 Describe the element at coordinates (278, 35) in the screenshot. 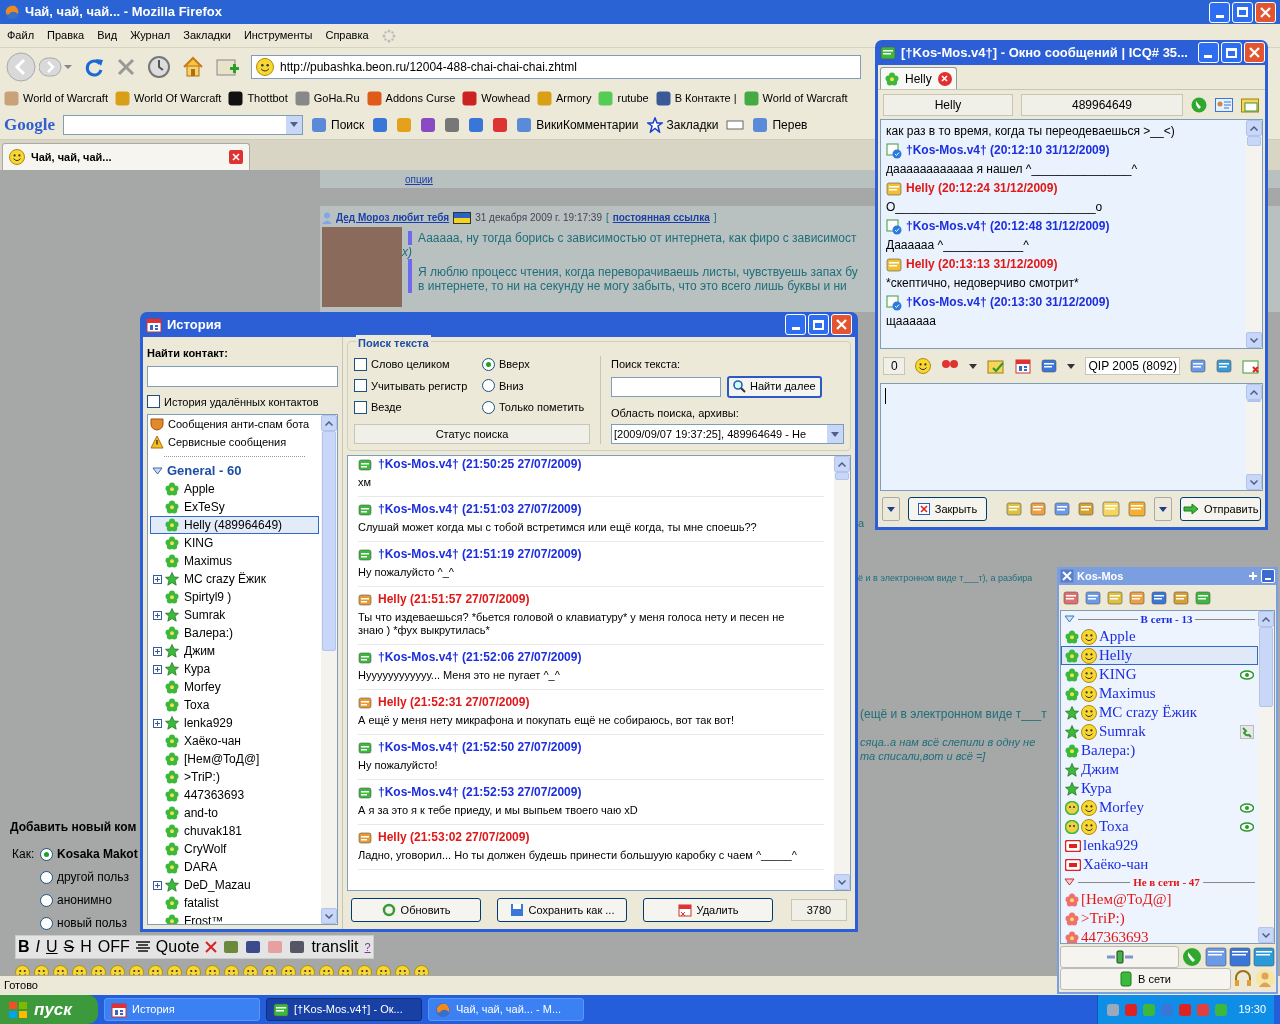

I see `menu-item: Инструменты` at that location.